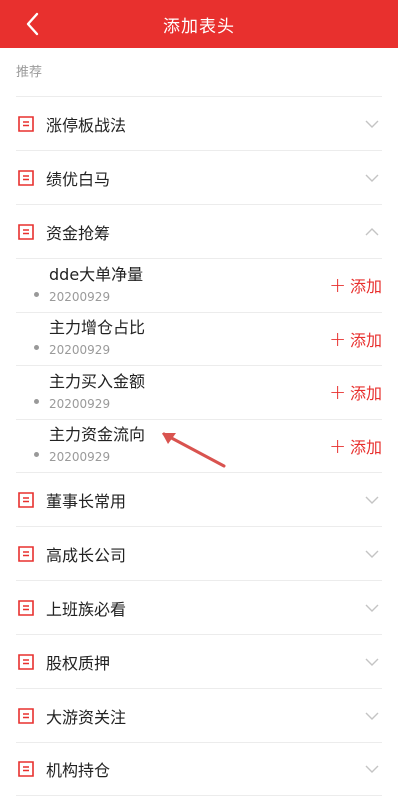 Image resolution: width=398 pixels, height=812 pixels. Describe the element at coordinates (78, 663) in the screenshot. I see `category-label: 股权质押` at that location.